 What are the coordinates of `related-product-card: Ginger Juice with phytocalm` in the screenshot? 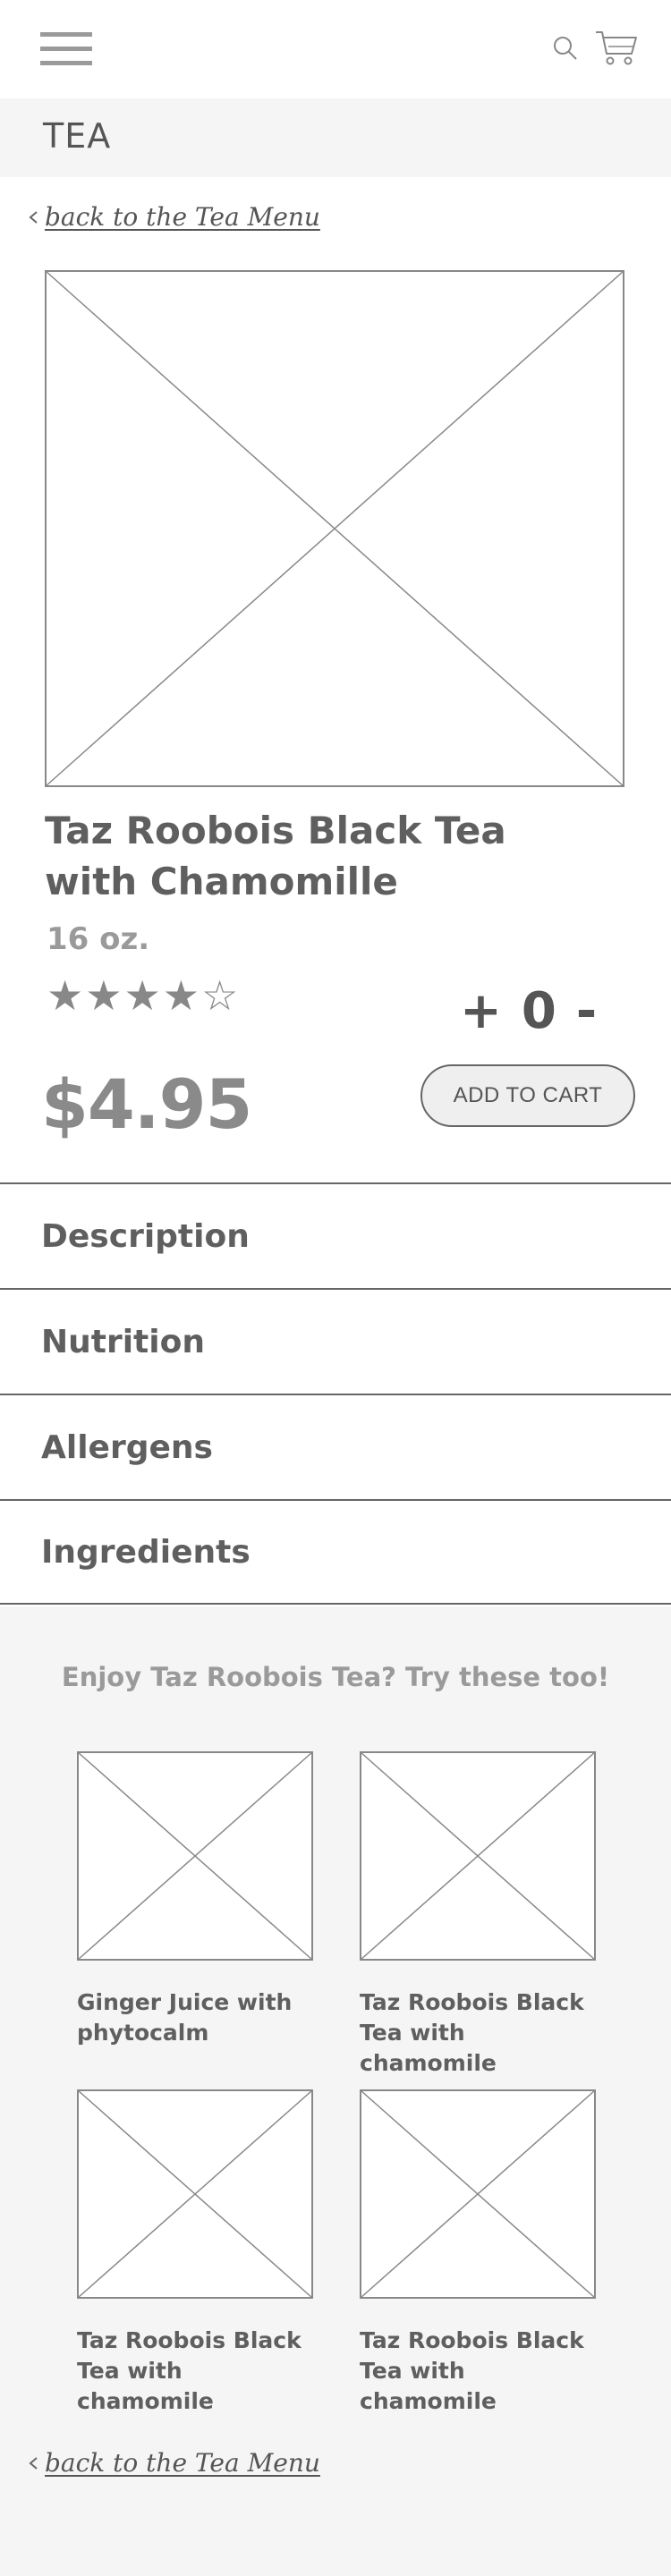 It's located at (195, 1899).